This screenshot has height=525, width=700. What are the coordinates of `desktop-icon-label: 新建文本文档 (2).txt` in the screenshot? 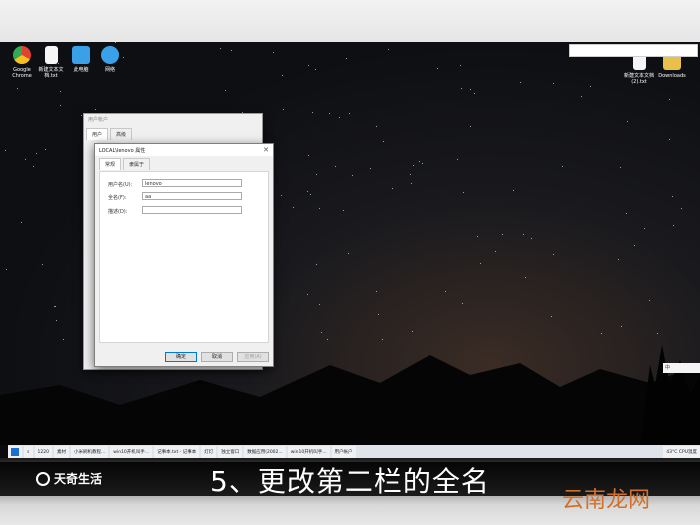 It's located at (638, 79).